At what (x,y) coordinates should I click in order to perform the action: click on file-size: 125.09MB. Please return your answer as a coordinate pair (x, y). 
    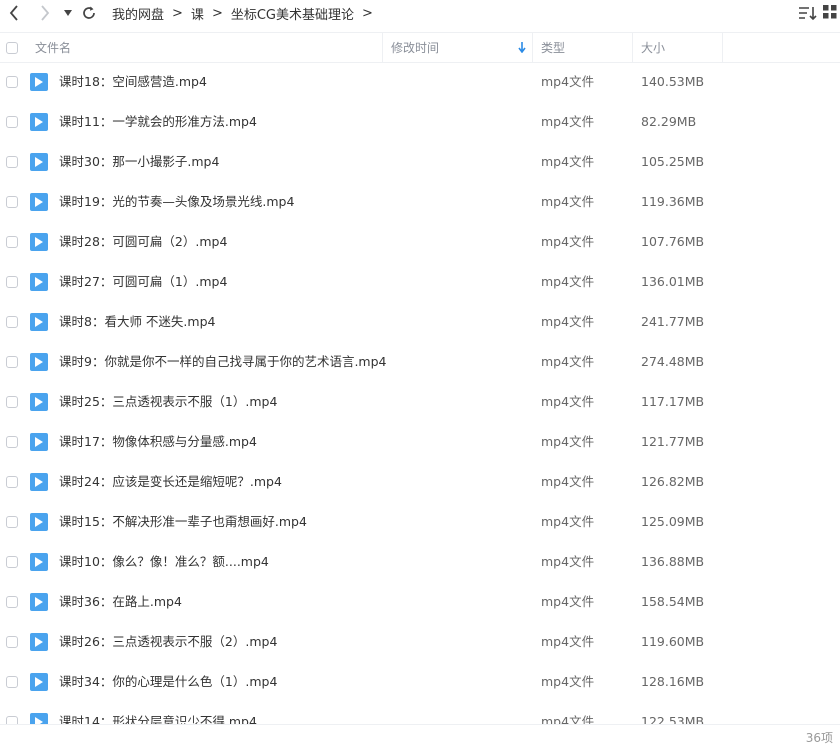
    Looking at the image, I should click on (673, 521).